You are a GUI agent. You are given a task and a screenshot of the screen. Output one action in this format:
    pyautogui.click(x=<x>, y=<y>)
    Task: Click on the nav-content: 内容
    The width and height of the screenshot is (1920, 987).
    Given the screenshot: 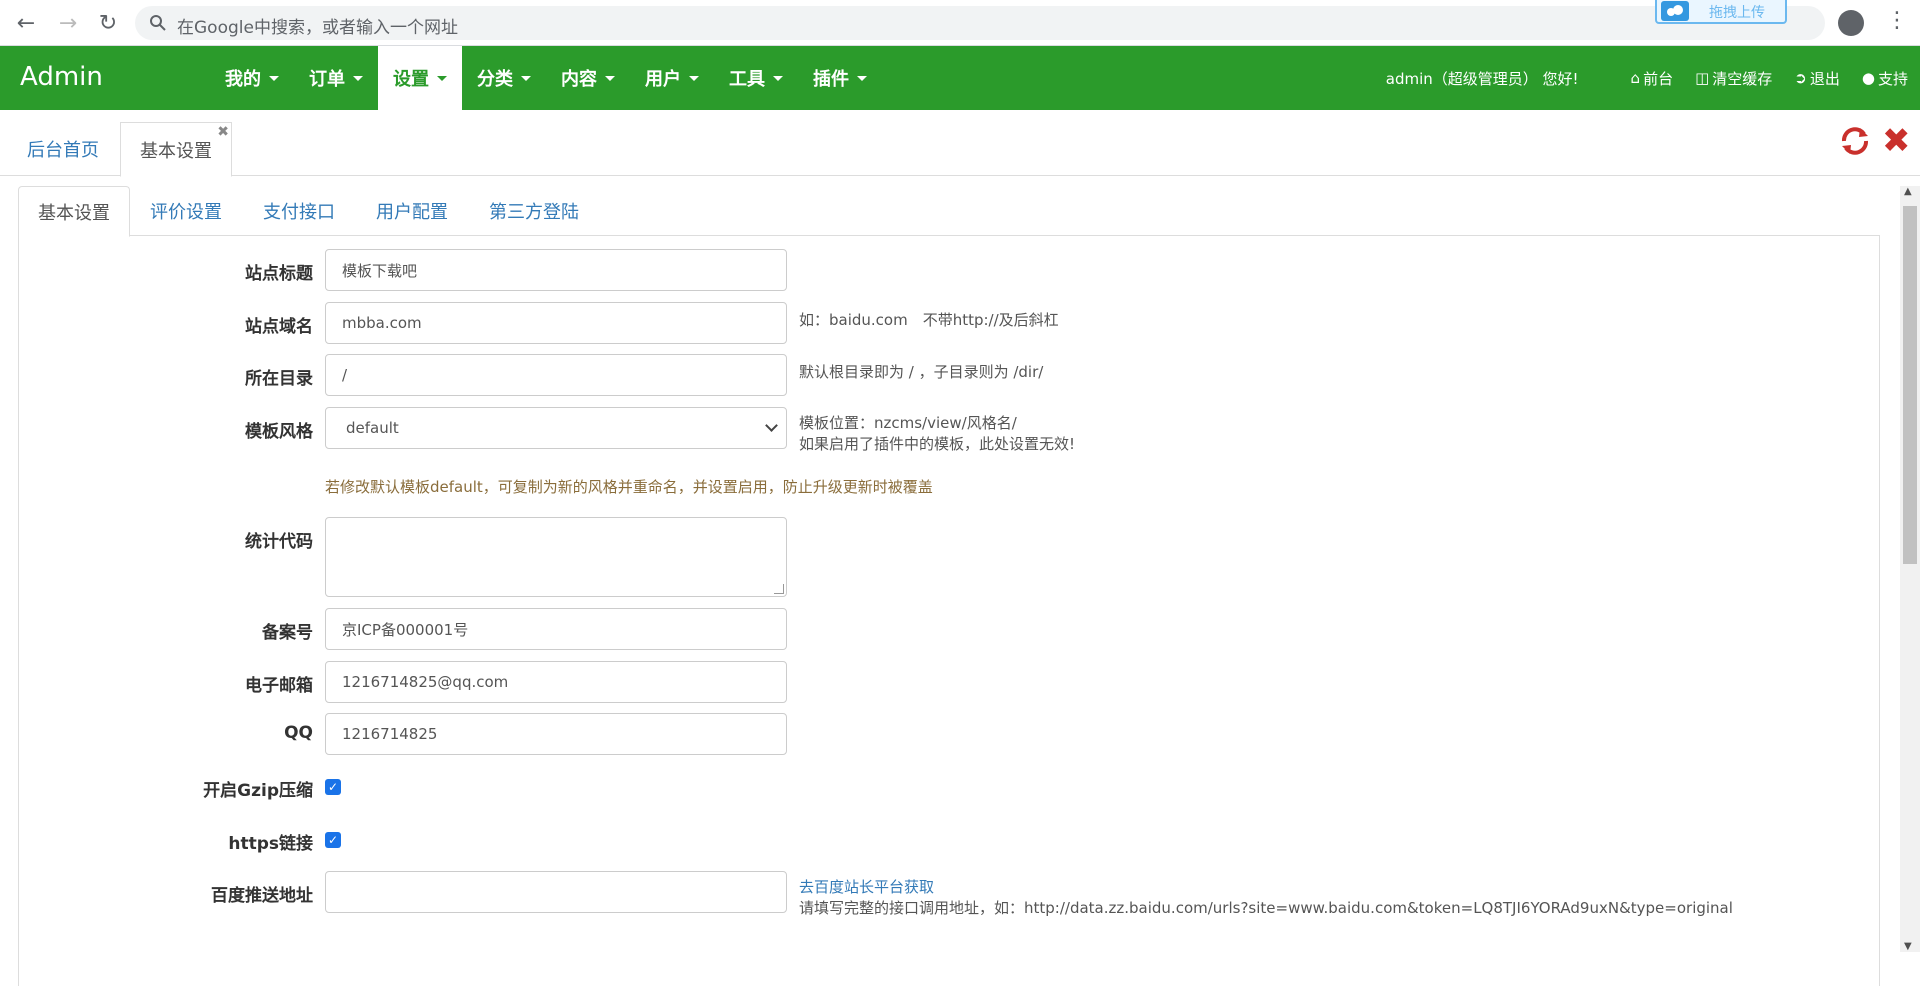 What is the action you would take?
    pyautogui.click(x=588, y=78)
    